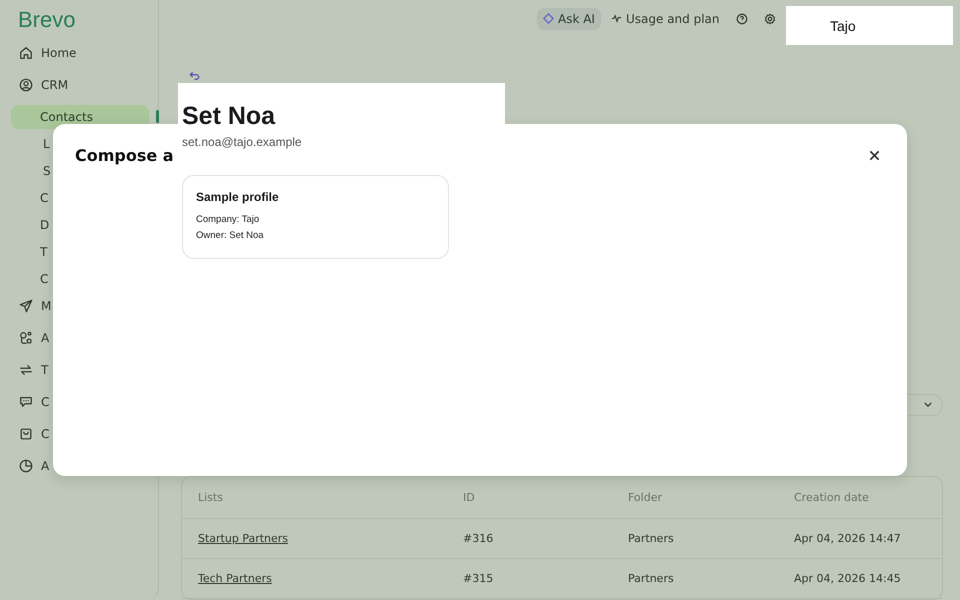 This screenshot has width=960, height=600. Describe the element at coordinates (157, 116) in the screenshot. I see `scroll-indicator` at that location.